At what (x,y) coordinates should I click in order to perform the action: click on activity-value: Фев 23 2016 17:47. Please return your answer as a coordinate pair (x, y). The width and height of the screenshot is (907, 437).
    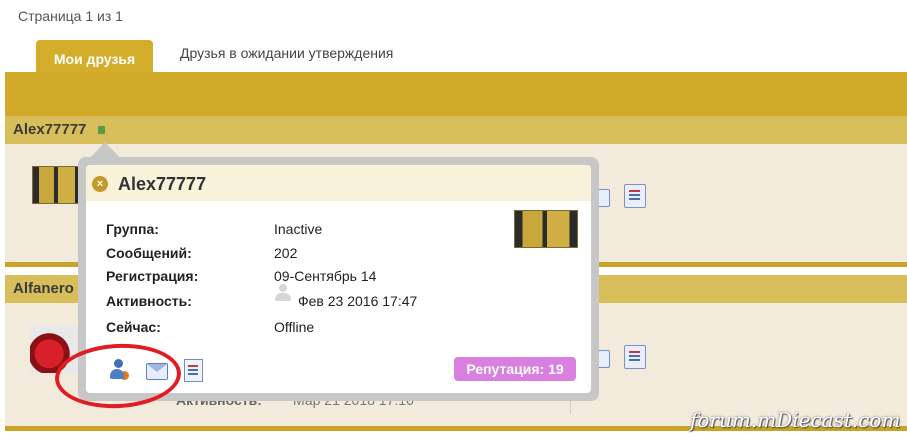
    Looking at the image, I should click on (358, 301).